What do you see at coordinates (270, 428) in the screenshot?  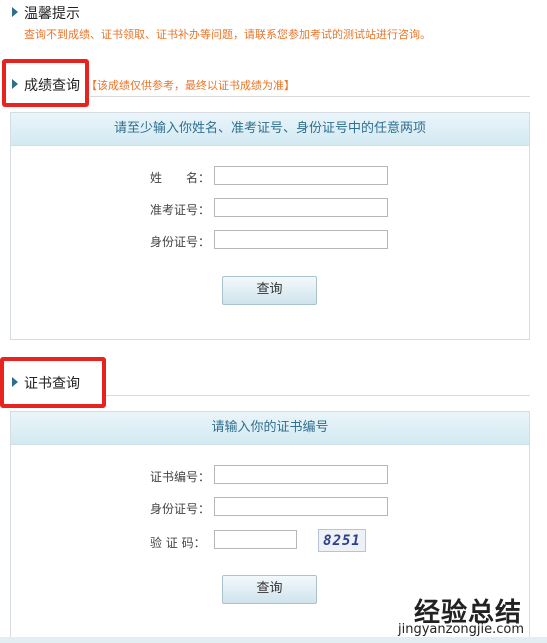 I see `cert-panel-header: 请输入你的证书编号` at bounding box center [270, 428].